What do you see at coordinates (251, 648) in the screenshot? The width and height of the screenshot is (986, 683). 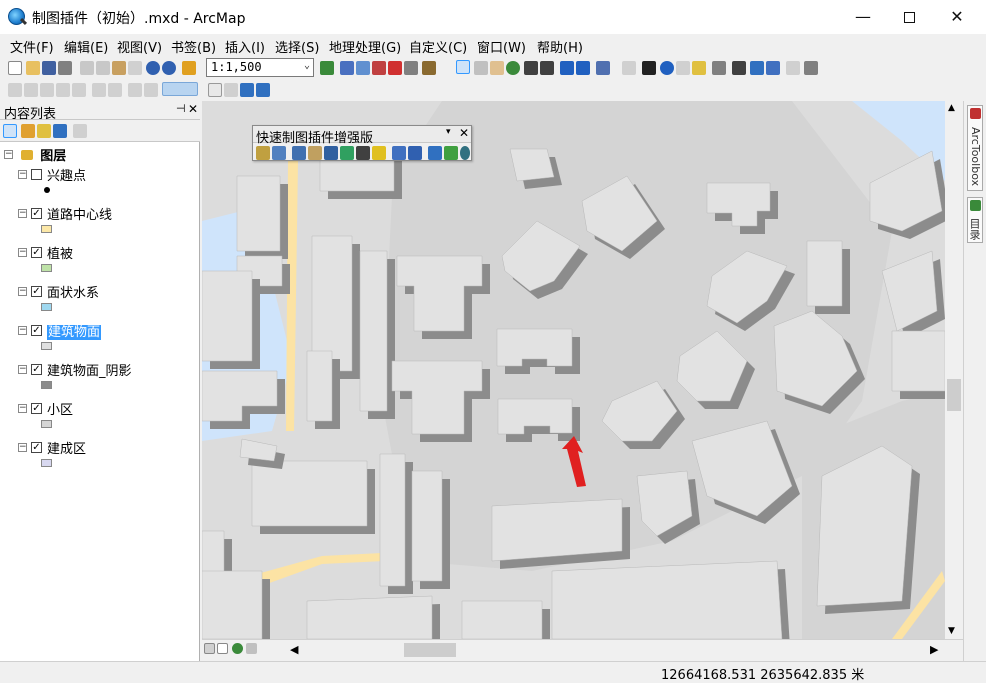 I see `pause-drawing-icon` at bounding box center [251, 648].